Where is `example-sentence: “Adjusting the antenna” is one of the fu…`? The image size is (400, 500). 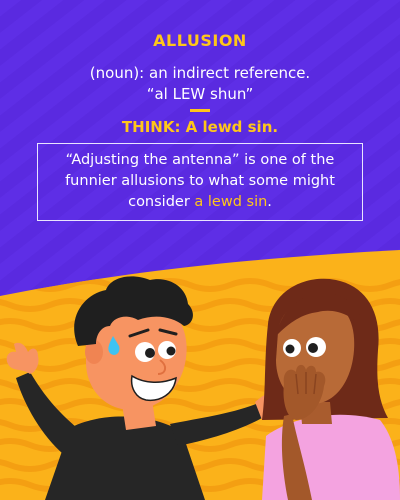
example-sentence: “Adjusting the antenna” is one of the fu… is located at coordinates (200, 181).